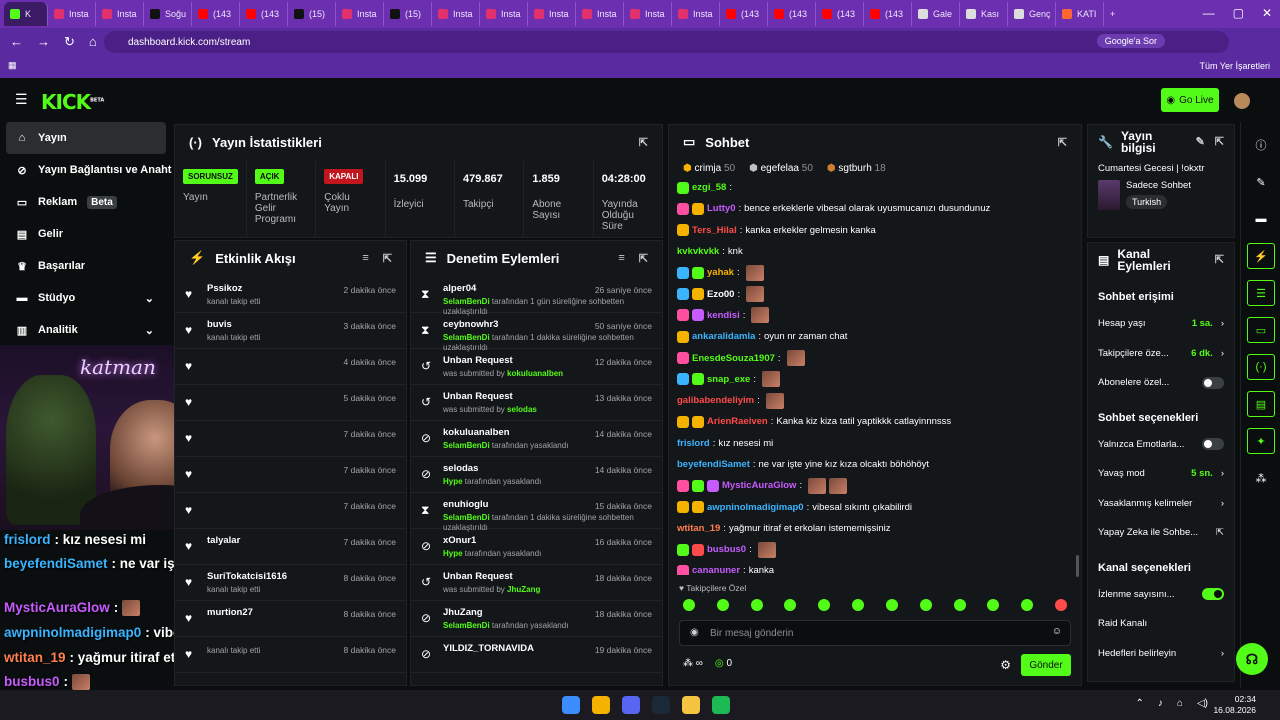  Describe the element at coordinates (1161, 504) in the screenshot. I see `action-row: Yasaklanmış kelimeler ›` at that location.